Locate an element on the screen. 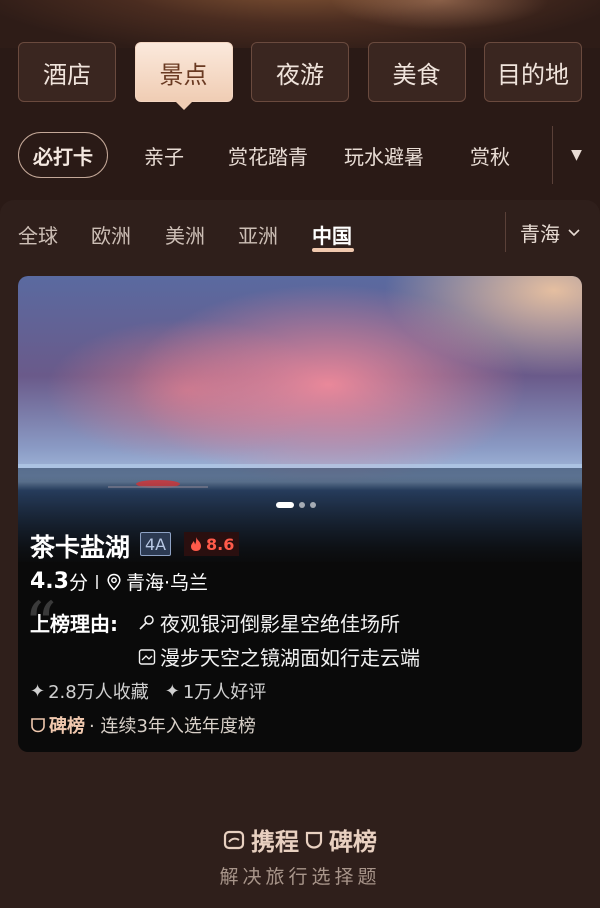 Image resolution: width=600 pixels, height=908 pixels. fire-icon is located at coordinates (196, 544).